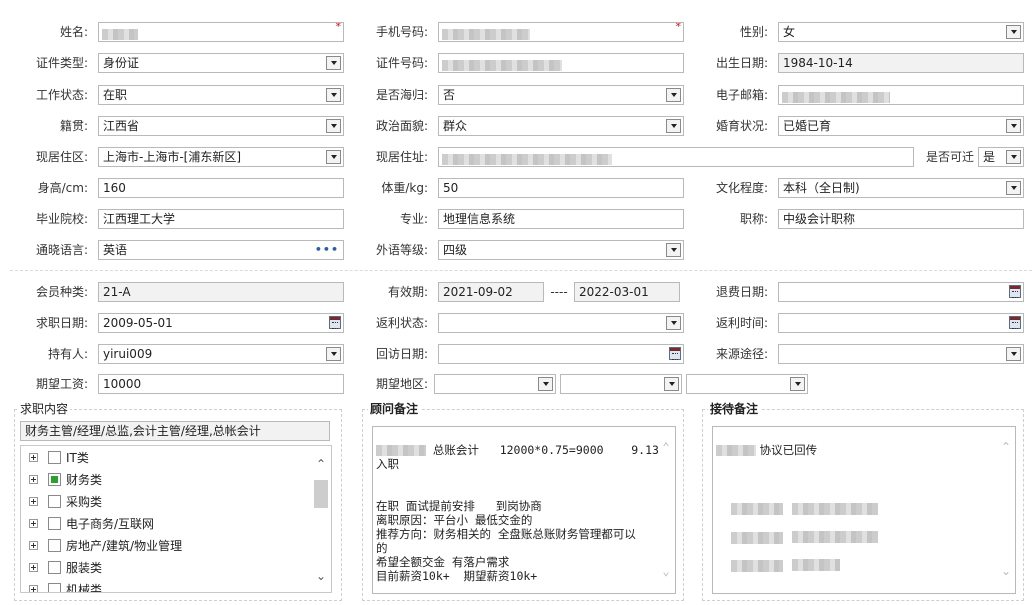  What do you see at coordinates (382, 548) in the screenshot?
I see `notes-line: 的` at bounding box center [382, 548].